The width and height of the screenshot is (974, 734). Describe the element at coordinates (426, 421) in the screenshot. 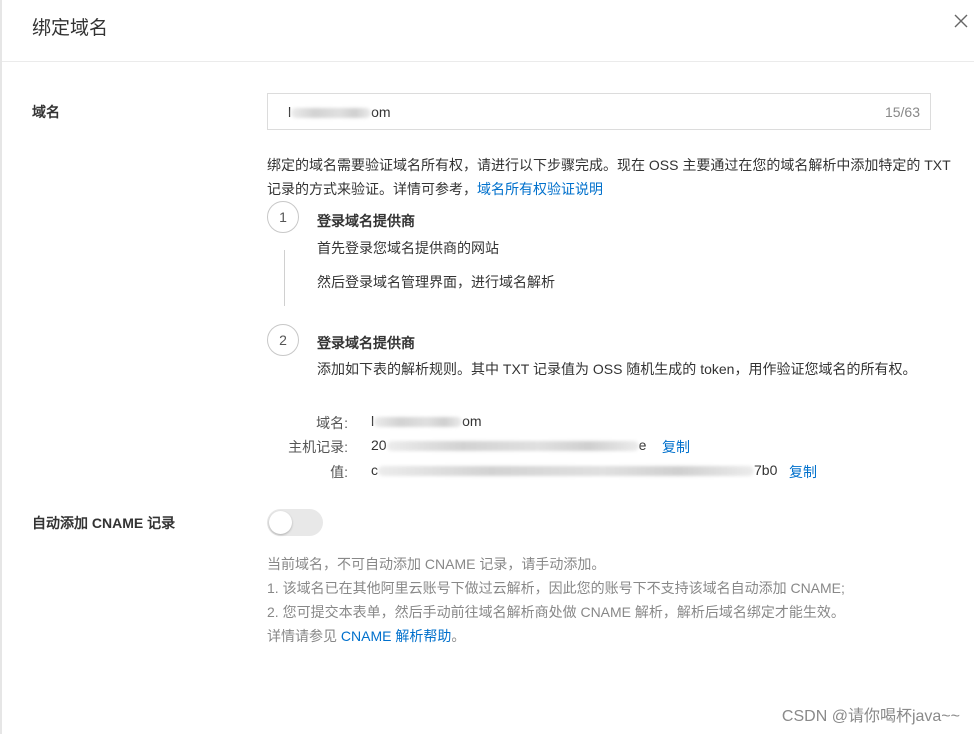

I see `record-domain-value: l om` at that location.